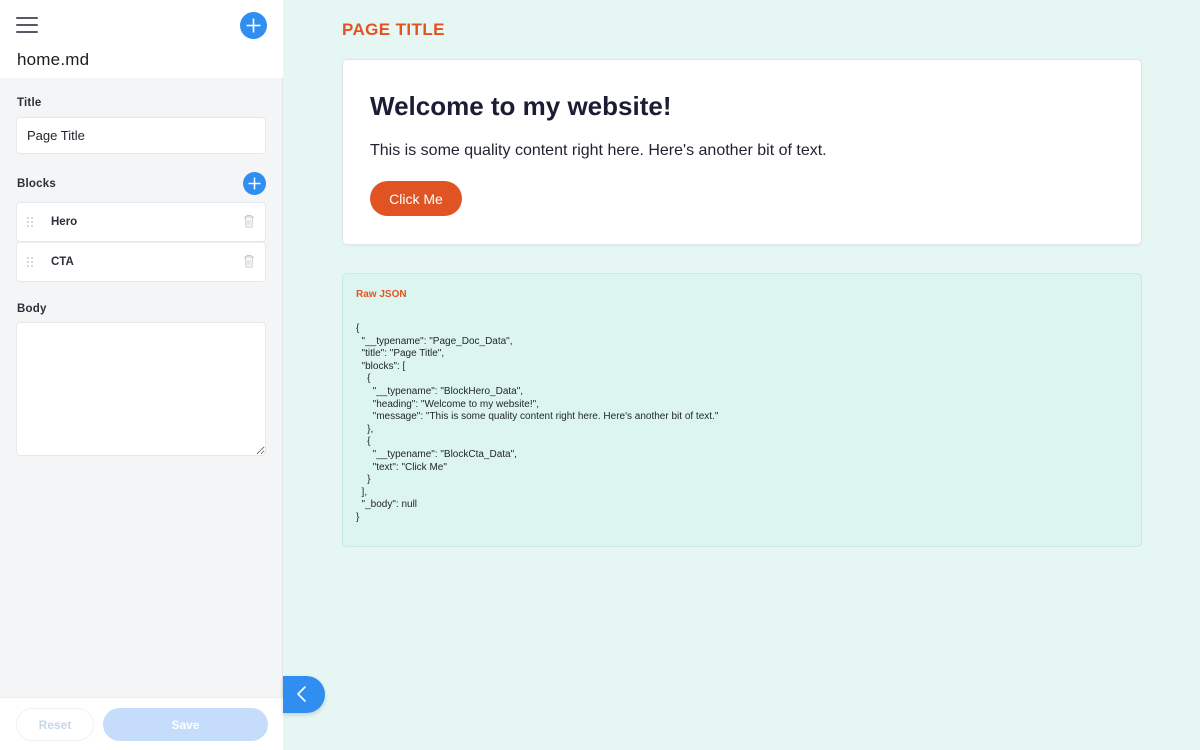  What do you see at coordinates (55, 724) in the screenshot?
I see `reset-button: Reset` at bounding box center [55, 724].